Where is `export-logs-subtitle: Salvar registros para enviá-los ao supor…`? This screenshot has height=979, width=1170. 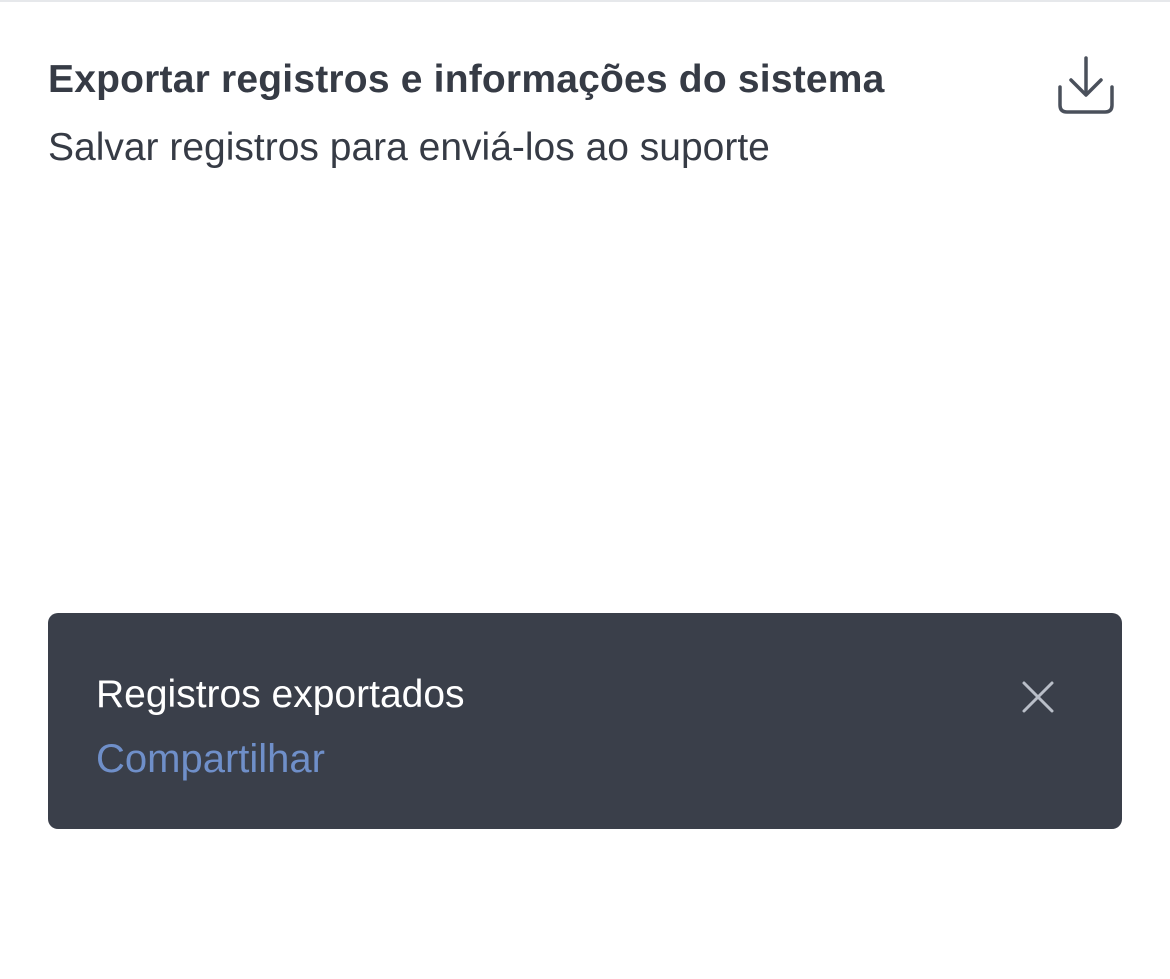
export-logs-subtitle: Salvar registros para enviá-los ao supor… is located at coordinates (409, 147).